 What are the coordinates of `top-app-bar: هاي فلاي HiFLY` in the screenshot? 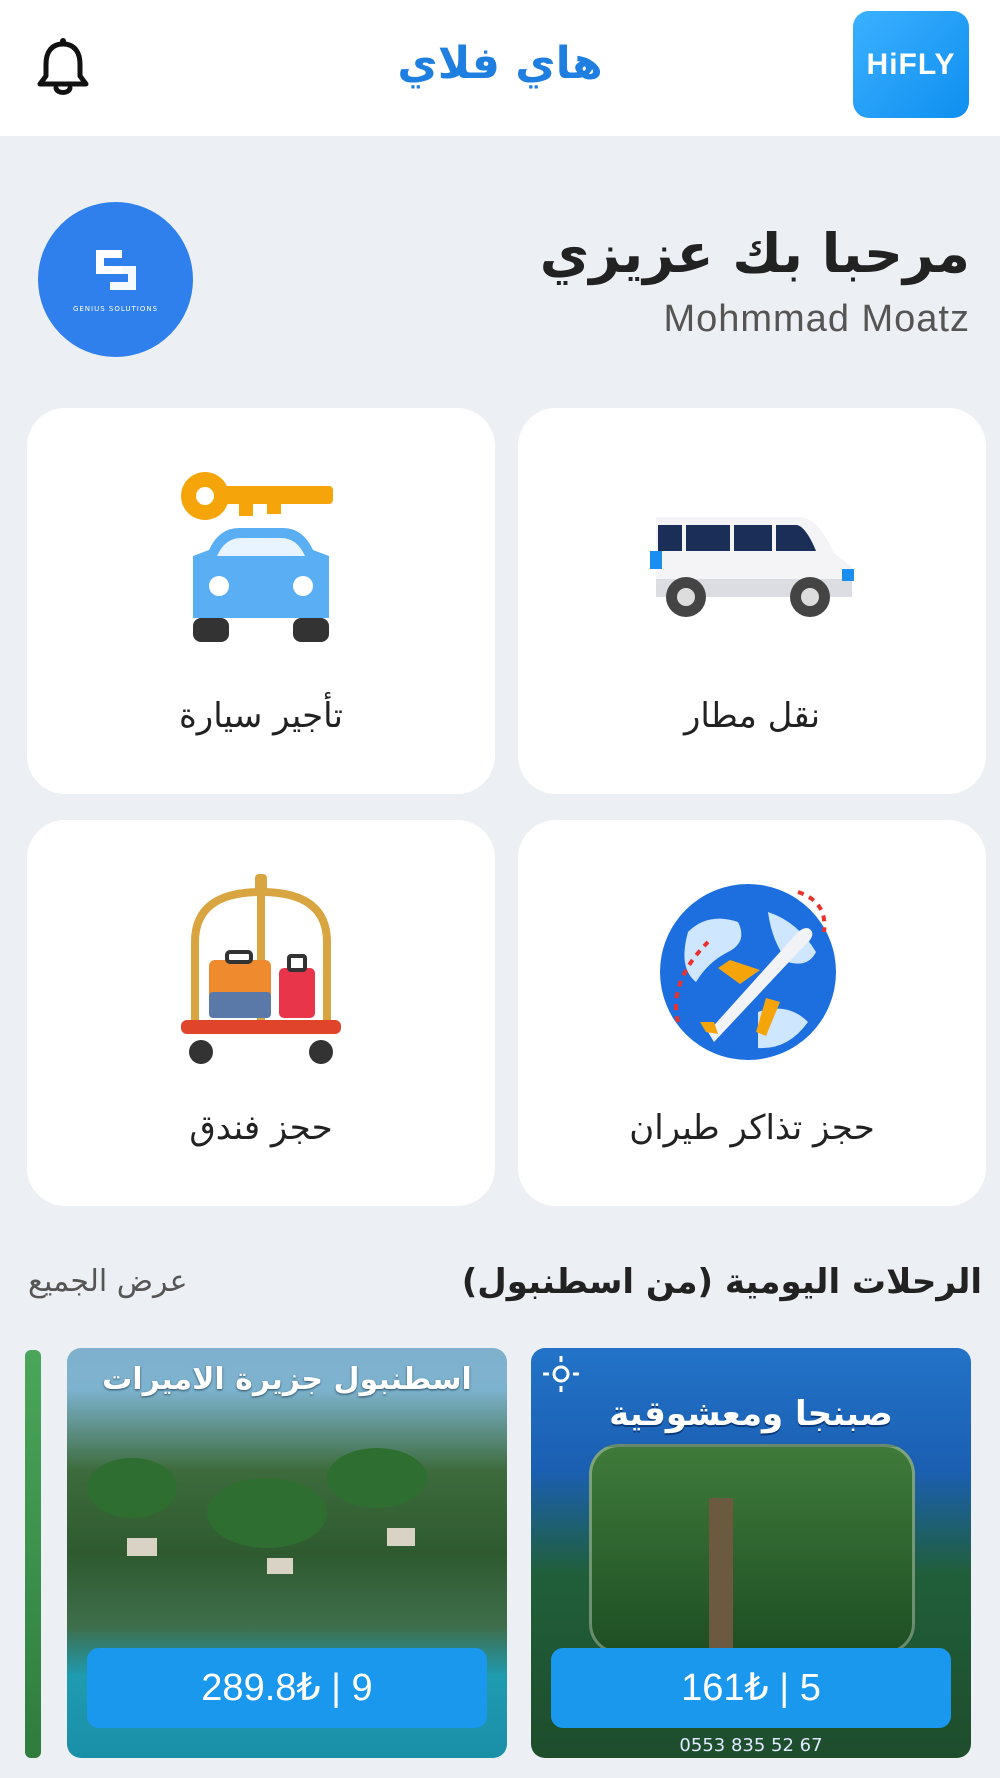 It's located at (500, 68).